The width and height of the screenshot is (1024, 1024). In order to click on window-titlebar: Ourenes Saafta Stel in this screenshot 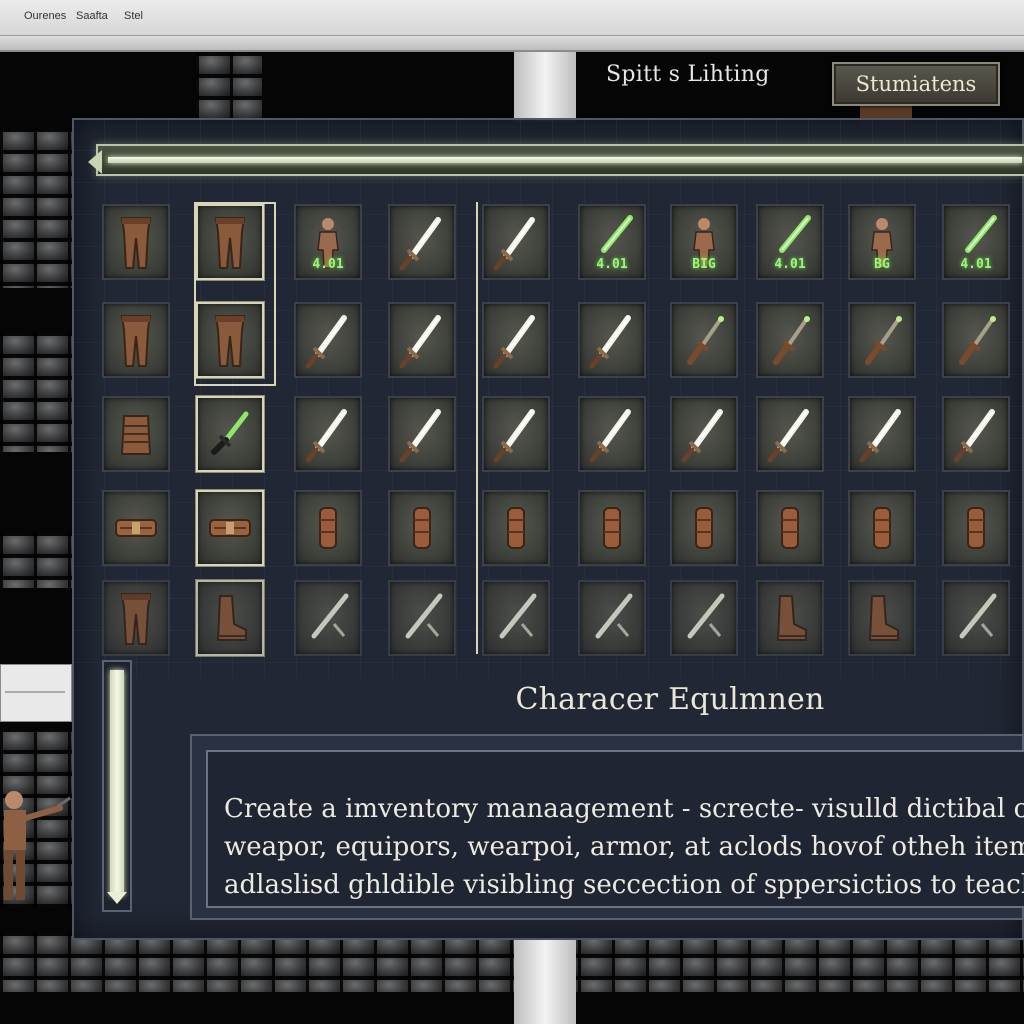, I will do `click(512, 18)`.